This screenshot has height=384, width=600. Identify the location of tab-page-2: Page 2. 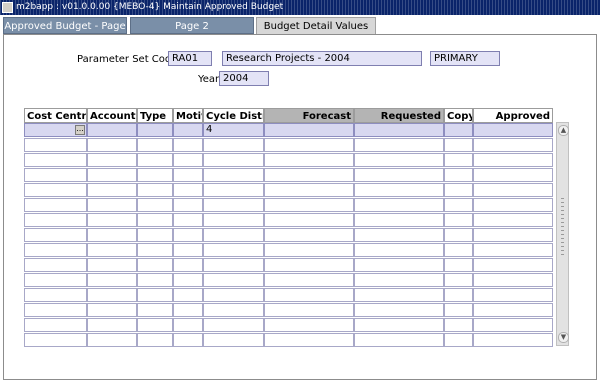
(192, 25).